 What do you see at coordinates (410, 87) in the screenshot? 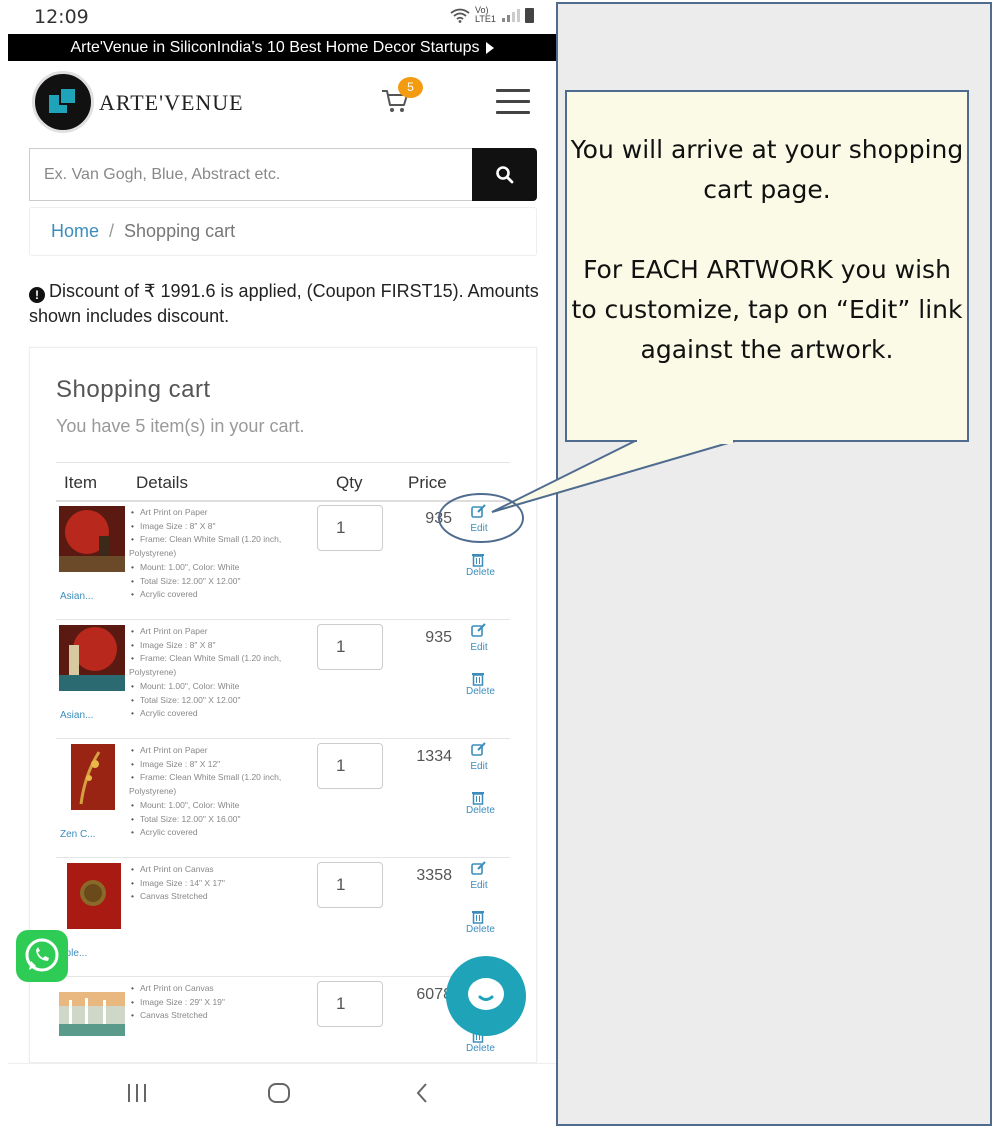
I see `cart-count-badge: 5` at bounding box center [410, 87].